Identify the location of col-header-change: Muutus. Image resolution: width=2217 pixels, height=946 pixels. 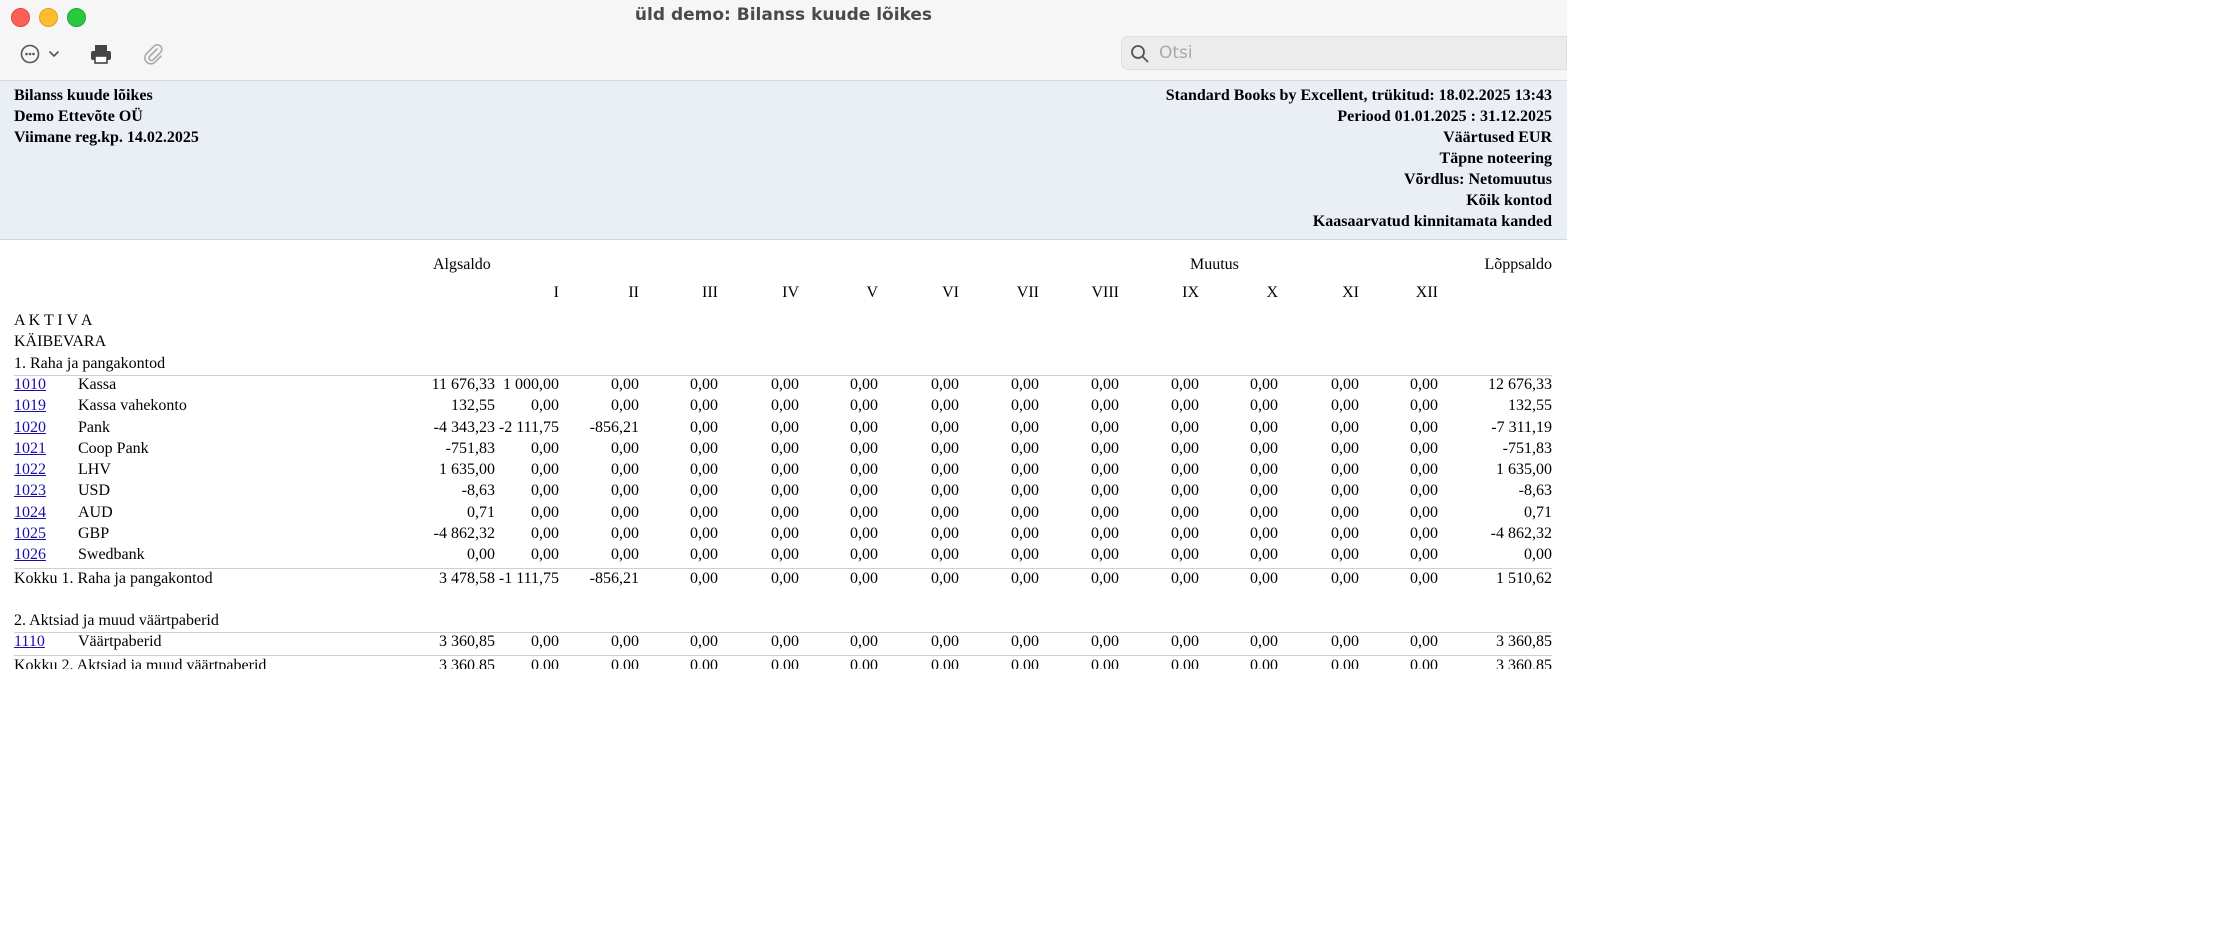
(1214, 264).